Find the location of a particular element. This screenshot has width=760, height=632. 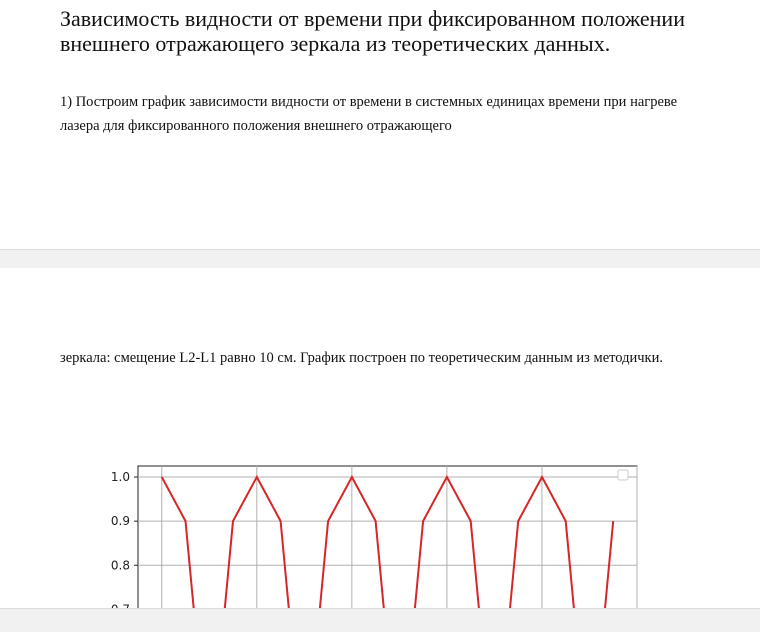

y-tick-label: 0.9 is located at coordinates (120, 521).